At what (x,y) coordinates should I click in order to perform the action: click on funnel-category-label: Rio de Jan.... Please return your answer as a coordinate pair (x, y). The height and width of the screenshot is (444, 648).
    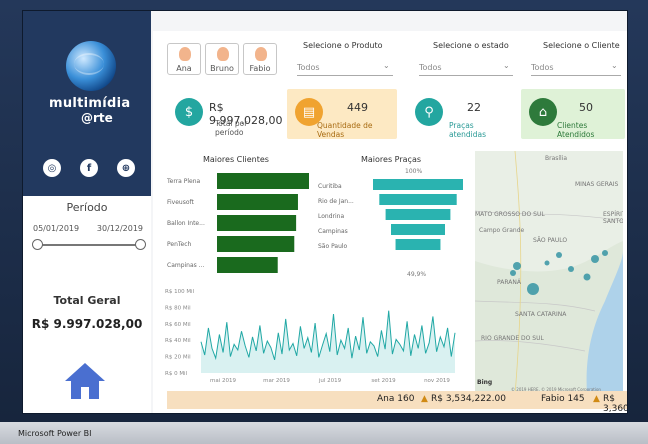
    Looking at the image, I should click on (336, 201).